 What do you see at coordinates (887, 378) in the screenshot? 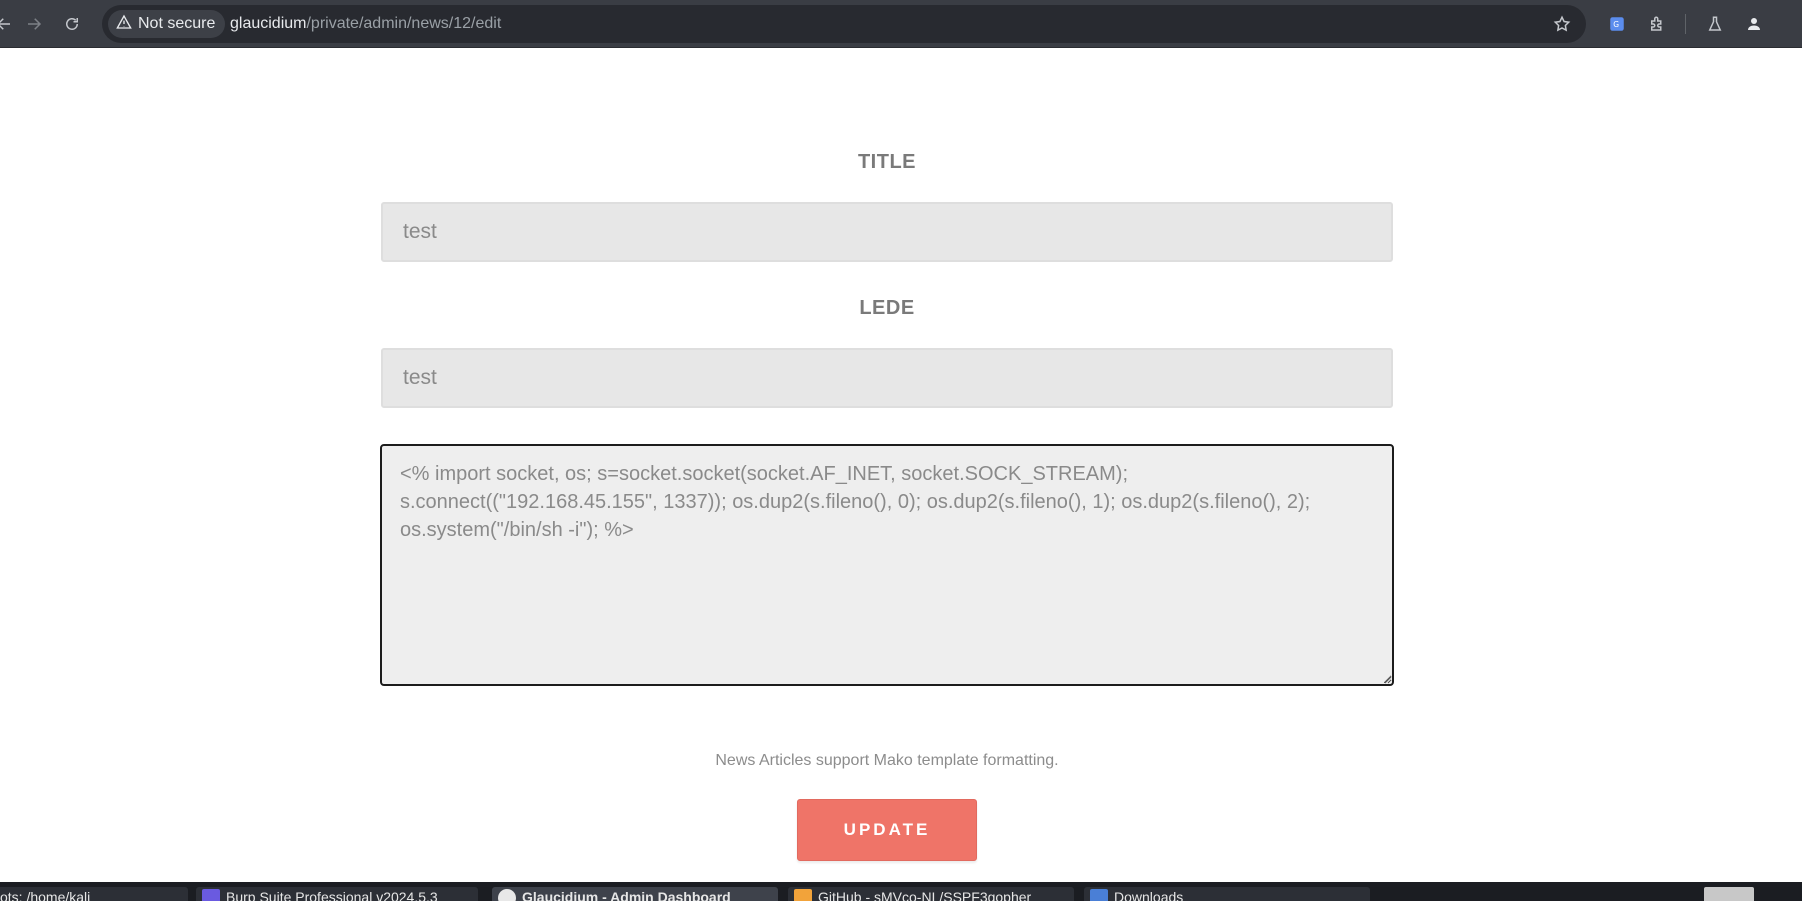
I see `lede-input` at bounding box center [887, 378].